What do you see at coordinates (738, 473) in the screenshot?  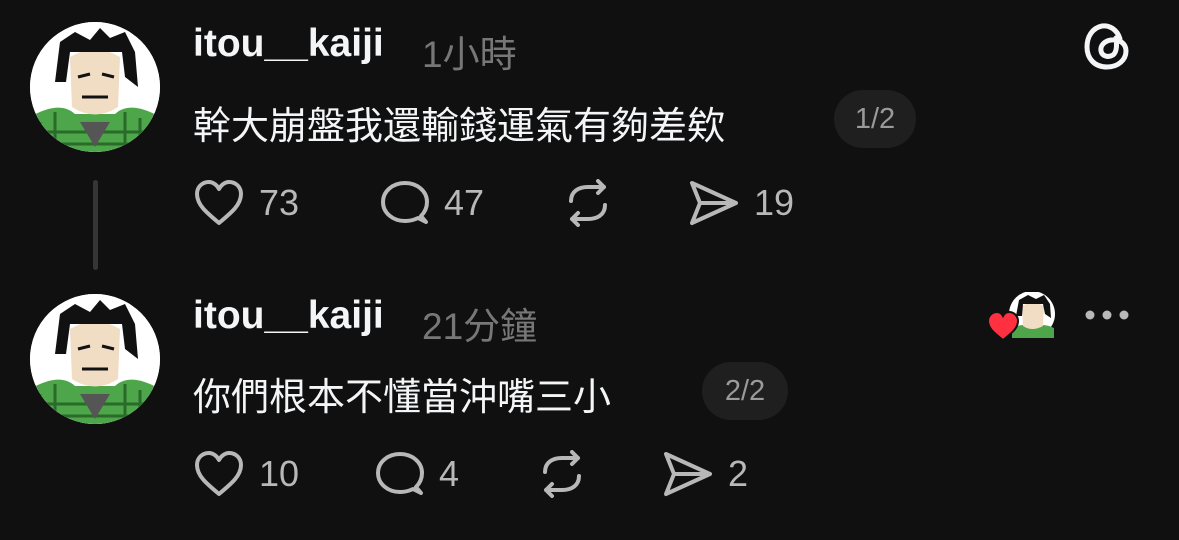 I see `share-count: 2` at bounding box center [738, 473].